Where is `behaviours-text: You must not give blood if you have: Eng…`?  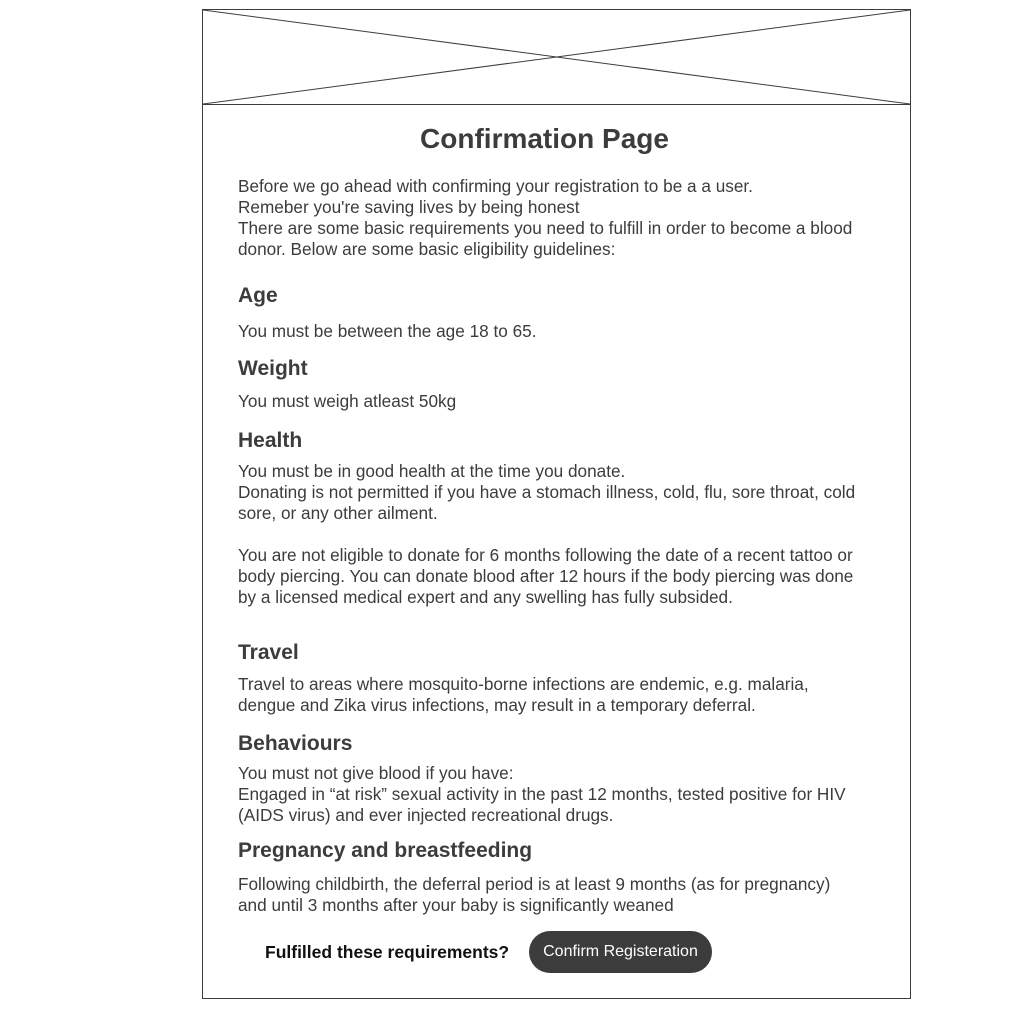
behaviours-text: You must not give blood if you have: Eng… is located at coordinates (548, 794).